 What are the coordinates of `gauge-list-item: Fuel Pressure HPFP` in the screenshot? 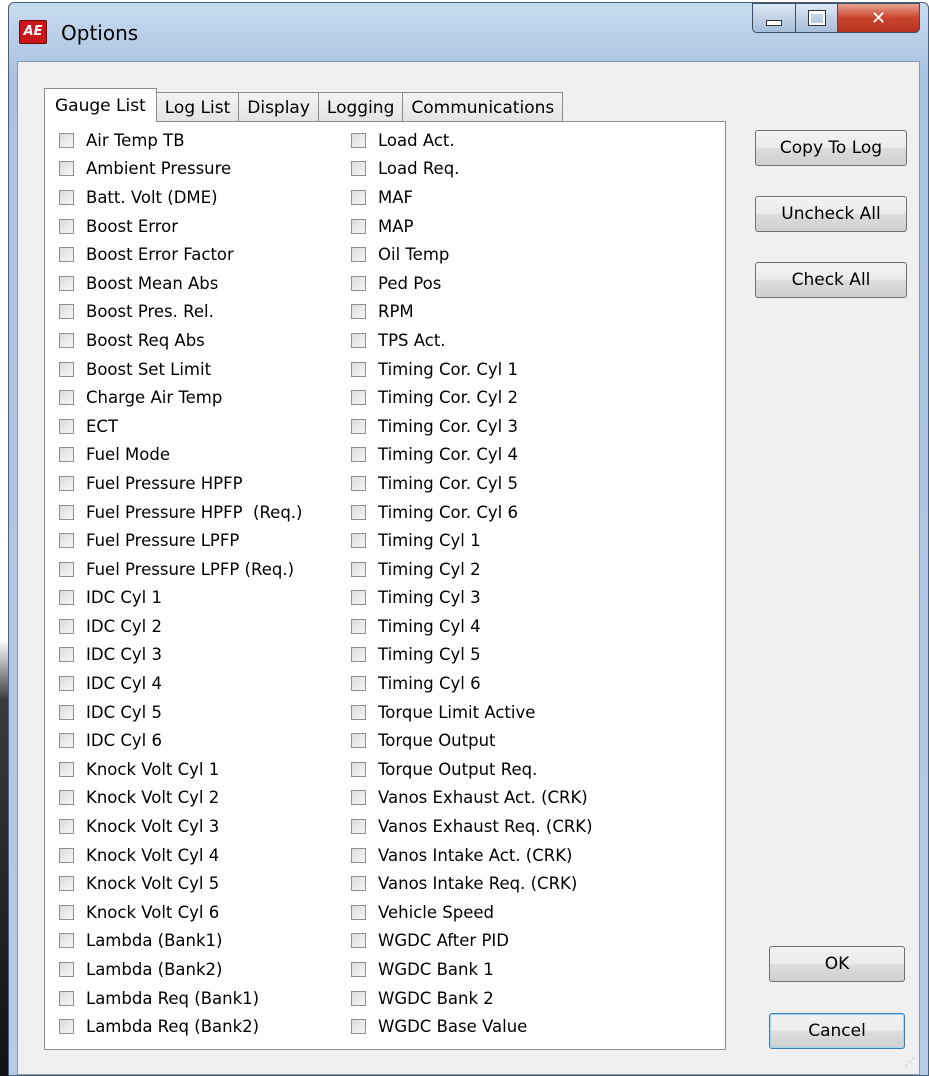 It's located at (180, 483).